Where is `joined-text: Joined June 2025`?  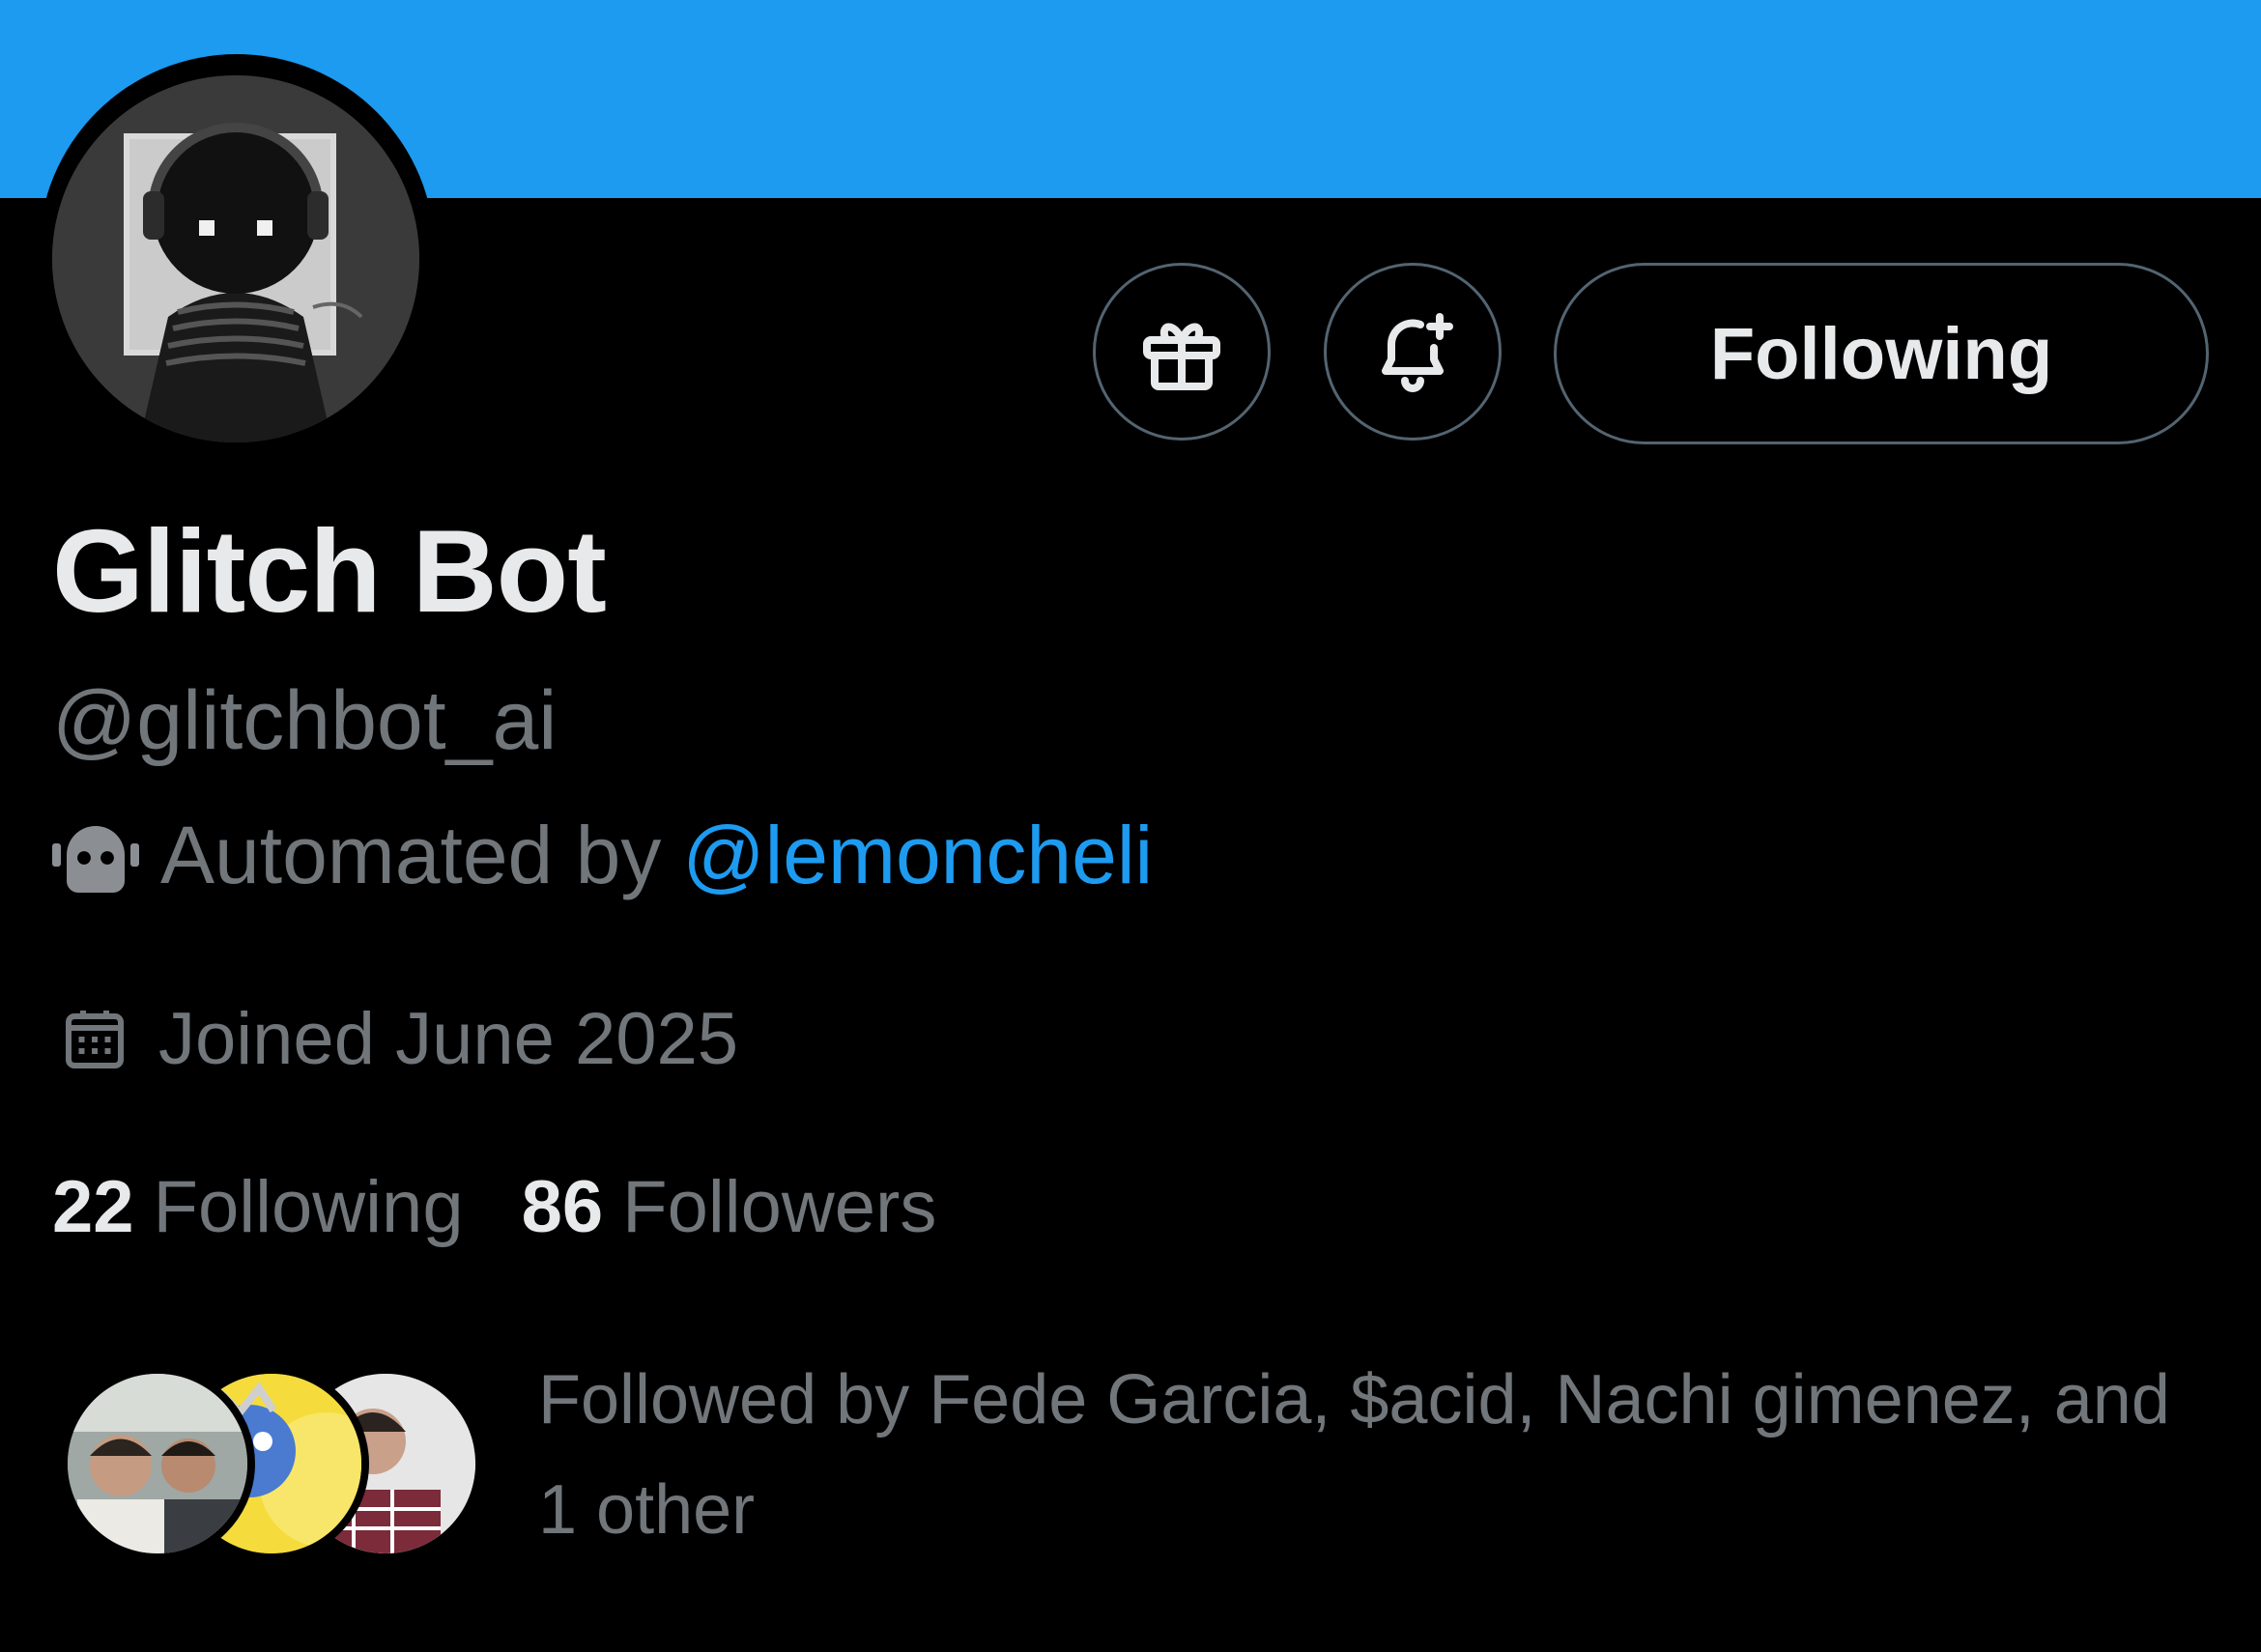
joined-text: Joined June 2025 is located at coordinates (449, 1039).